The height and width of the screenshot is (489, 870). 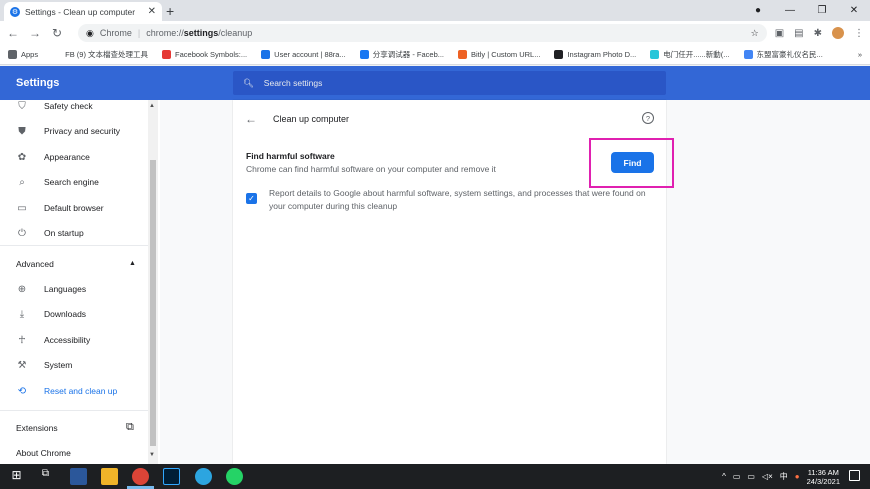 I want to click on sidebar-item: ⤓ Downloads, so click(x=74, y=314).